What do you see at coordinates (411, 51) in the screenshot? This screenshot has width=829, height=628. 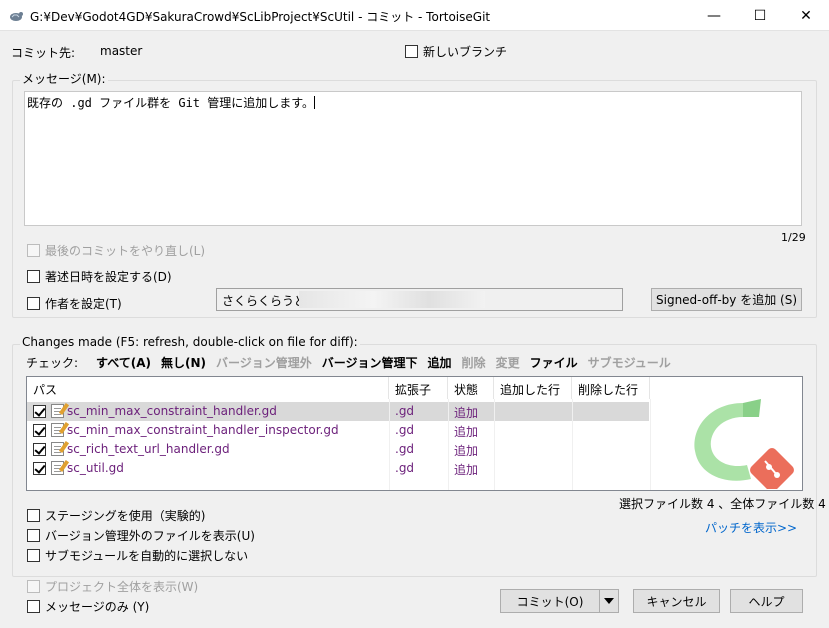 I see `new-branch-check-box` at bounding box center [411, 51].